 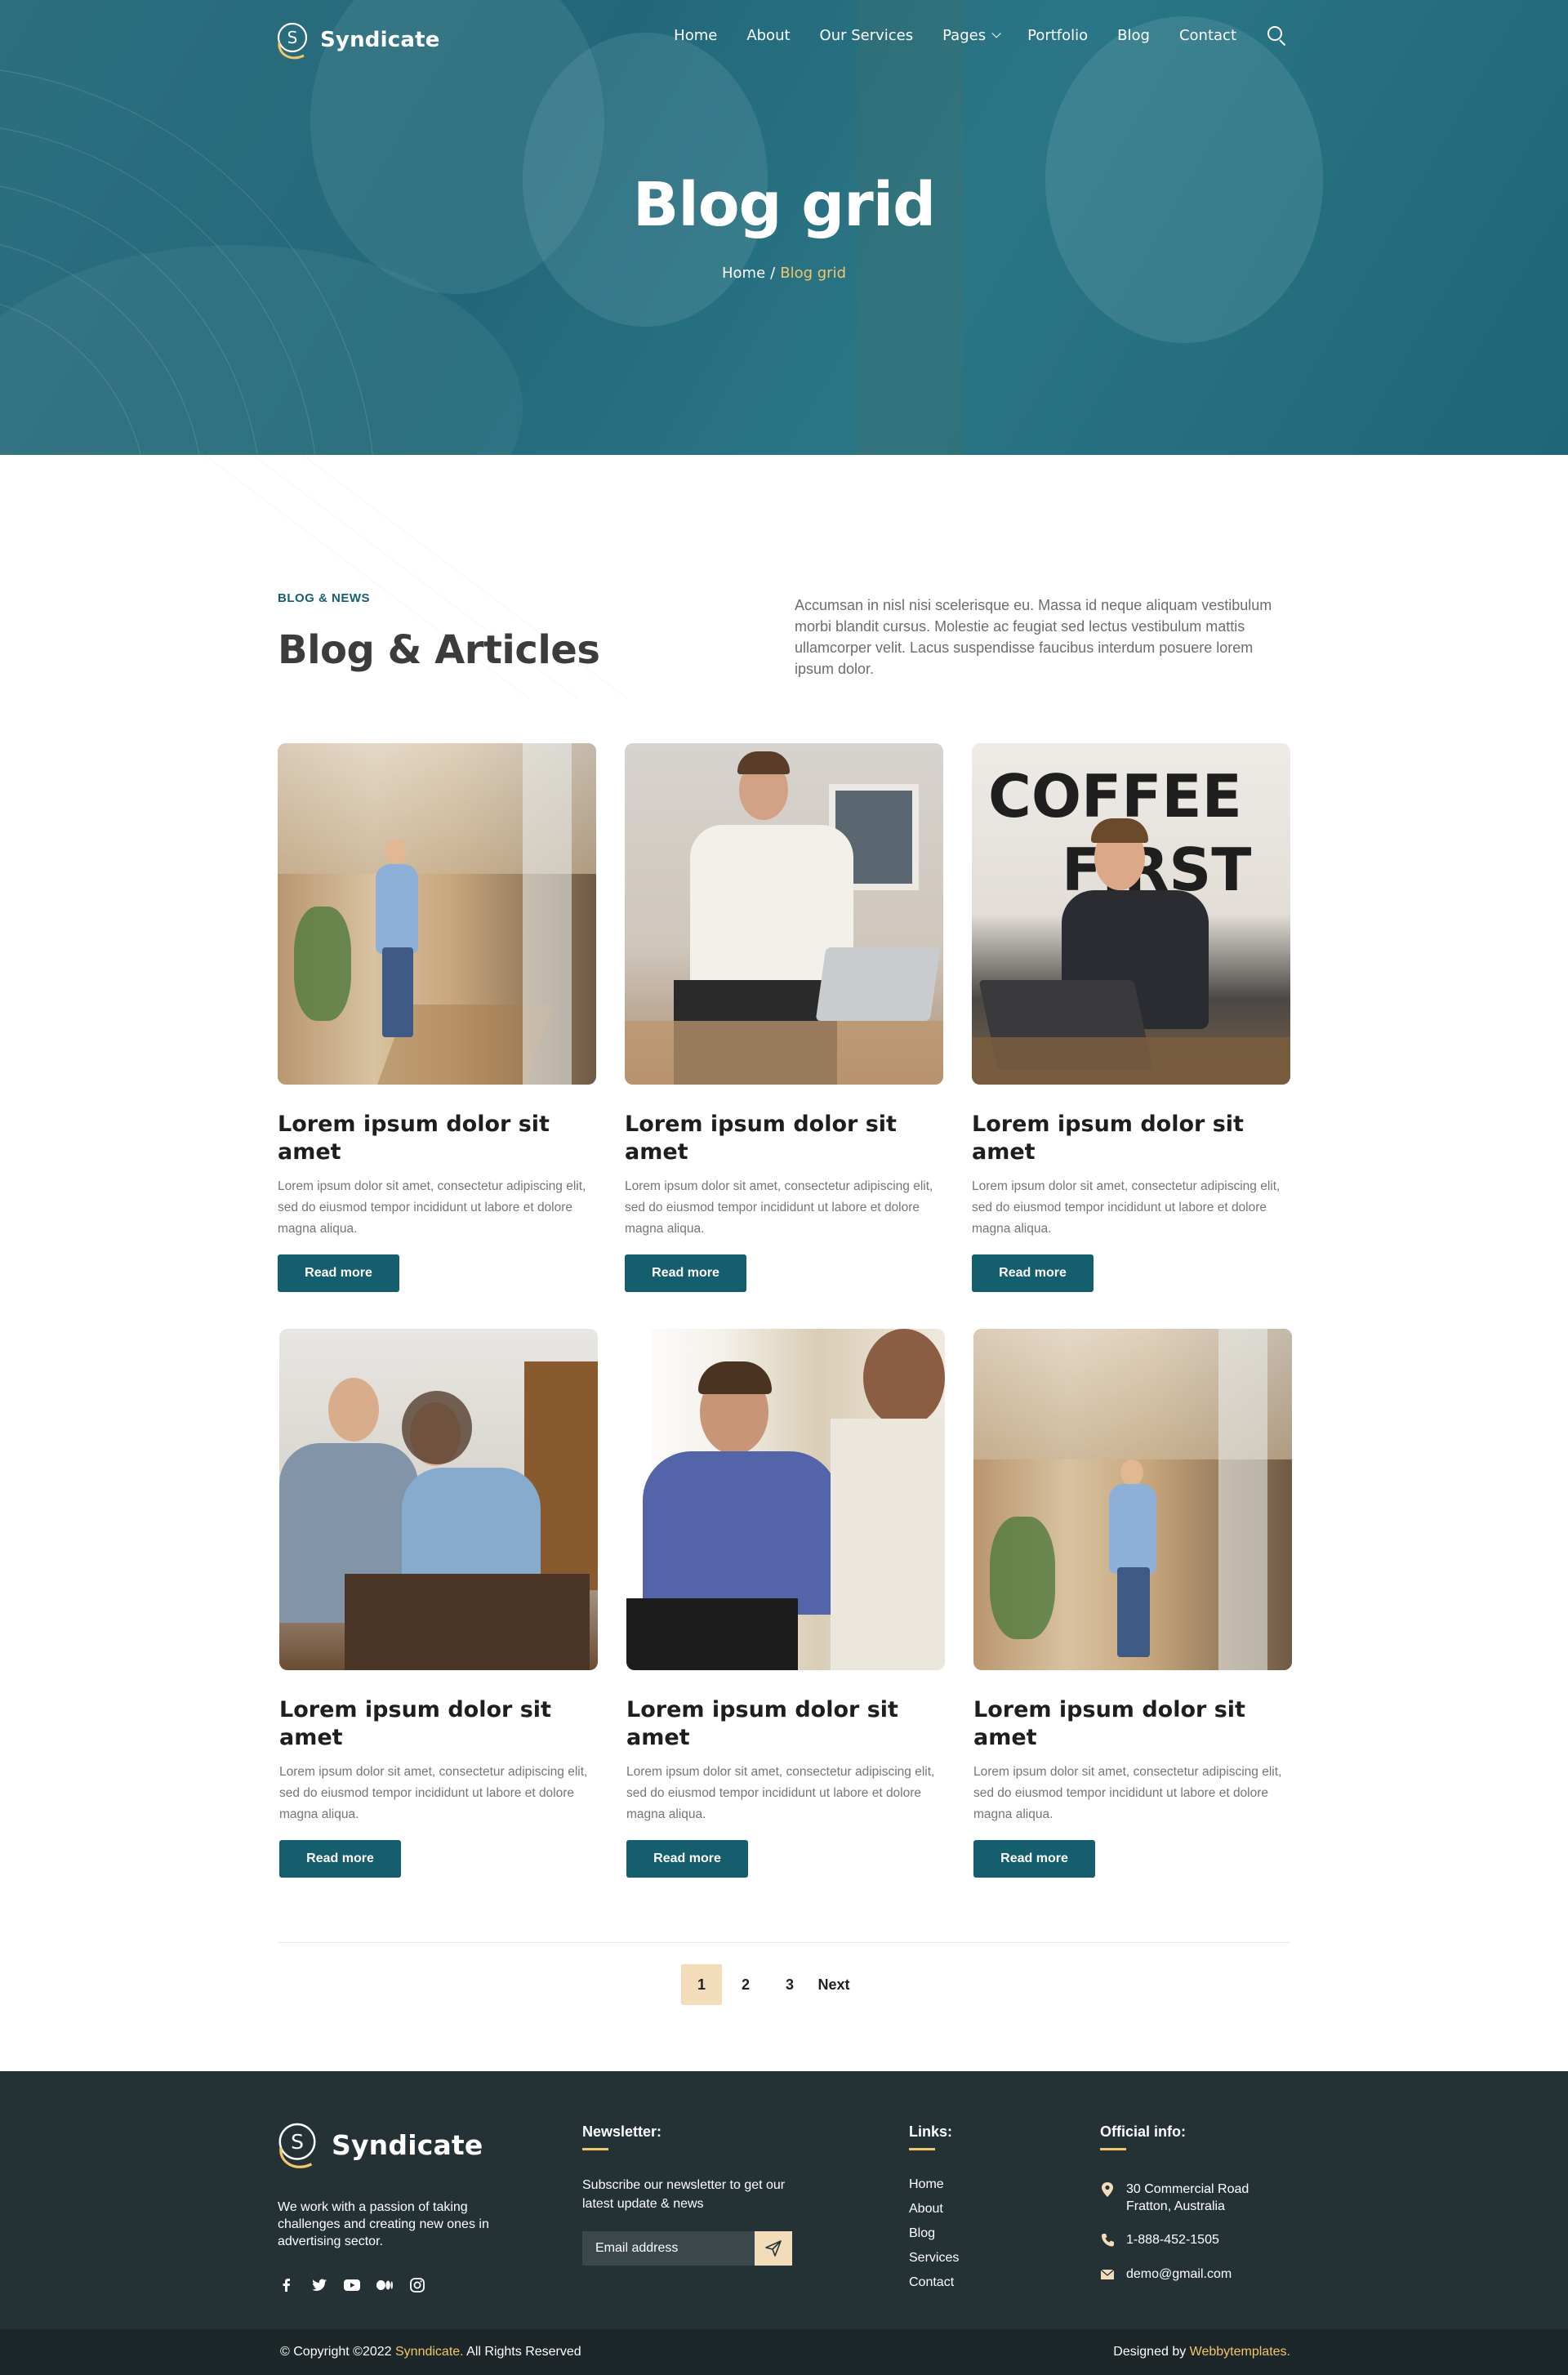 I want to click on section-title: Blog & Articles, so click(x=439, y=650).